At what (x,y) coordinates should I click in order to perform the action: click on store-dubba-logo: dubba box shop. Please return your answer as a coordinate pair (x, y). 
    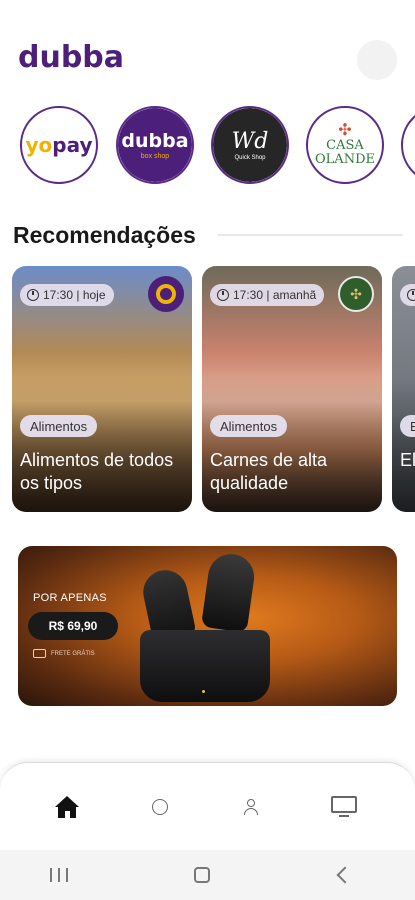
    Looking at the image, I should click on (155, 145).